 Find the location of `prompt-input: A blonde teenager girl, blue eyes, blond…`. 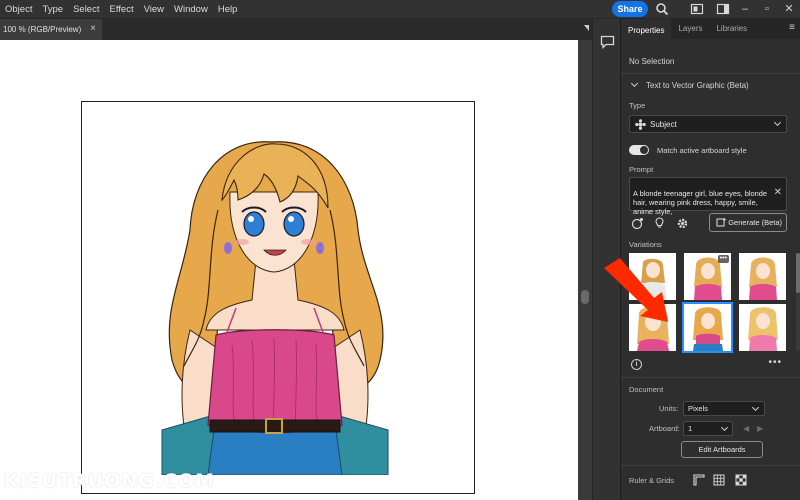

prompt-input: A blonde teenager girl, blue eyes, blond… is located at coordinates (708, 196).